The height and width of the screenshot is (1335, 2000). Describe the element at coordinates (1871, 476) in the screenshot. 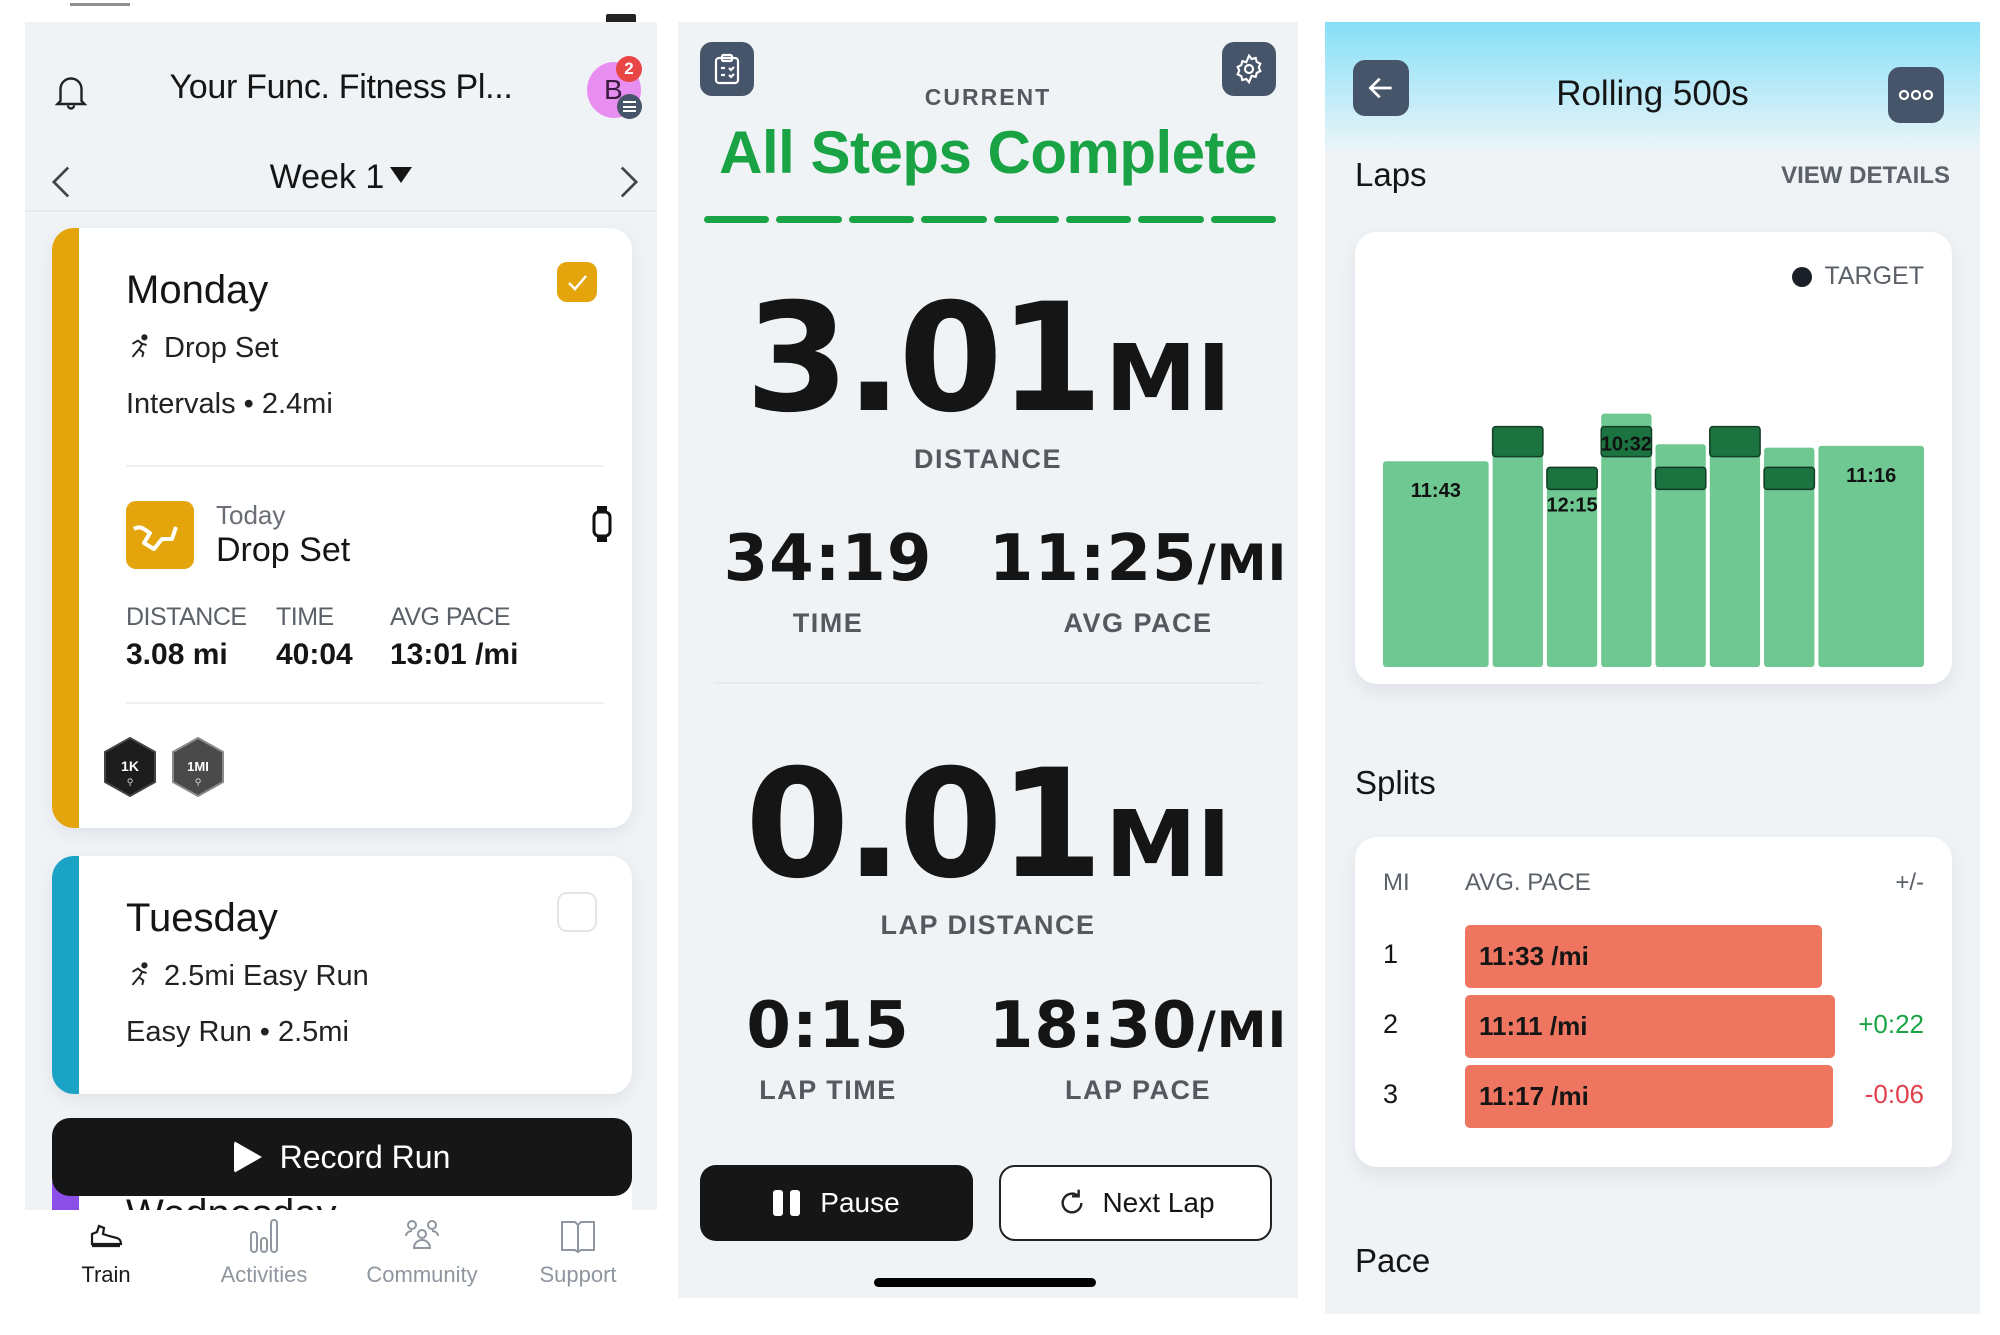

I see `lap-label: 11:16` at that location.